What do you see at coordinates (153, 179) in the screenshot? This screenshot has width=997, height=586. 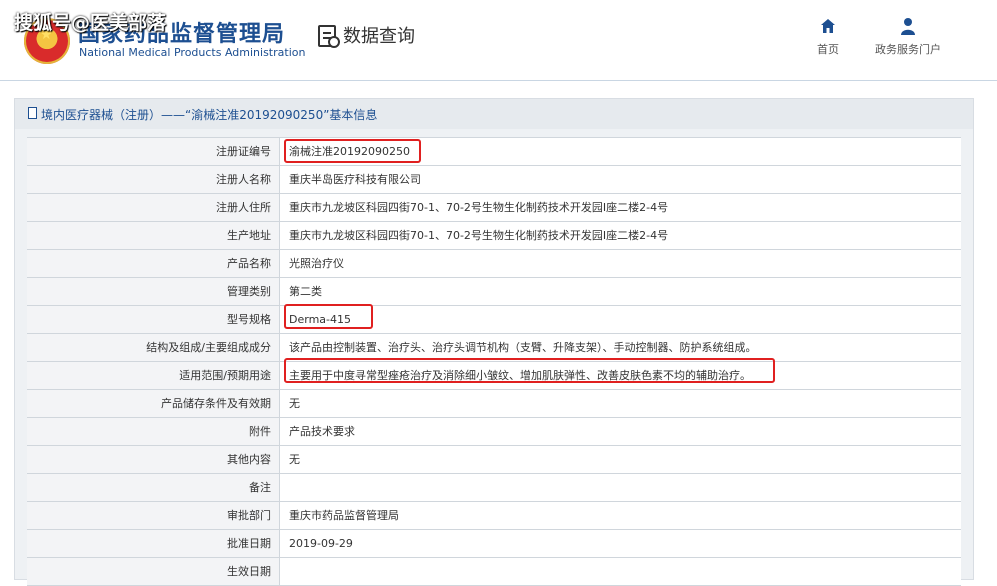 I see `row-label: 注册人名称` at bounding box center [153, 179].